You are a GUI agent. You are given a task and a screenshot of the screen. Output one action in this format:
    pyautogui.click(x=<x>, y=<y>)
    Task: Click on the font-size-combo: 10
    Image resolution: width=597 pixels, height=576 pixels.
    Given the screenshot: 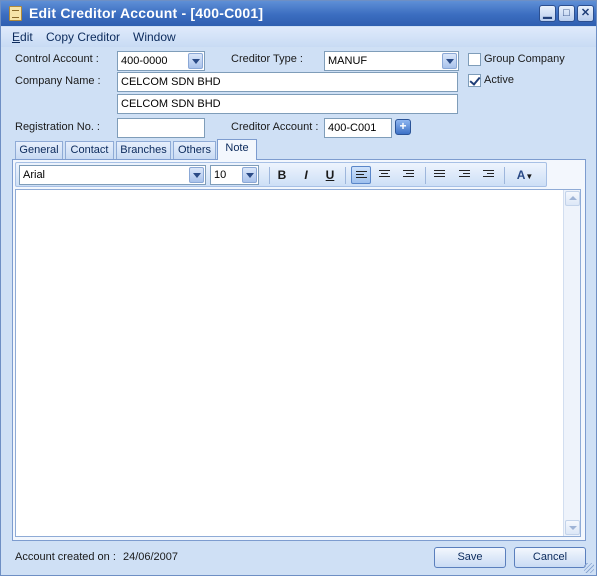 What is the action you would take?
    pyautogui.click(x=234, y=175)
    